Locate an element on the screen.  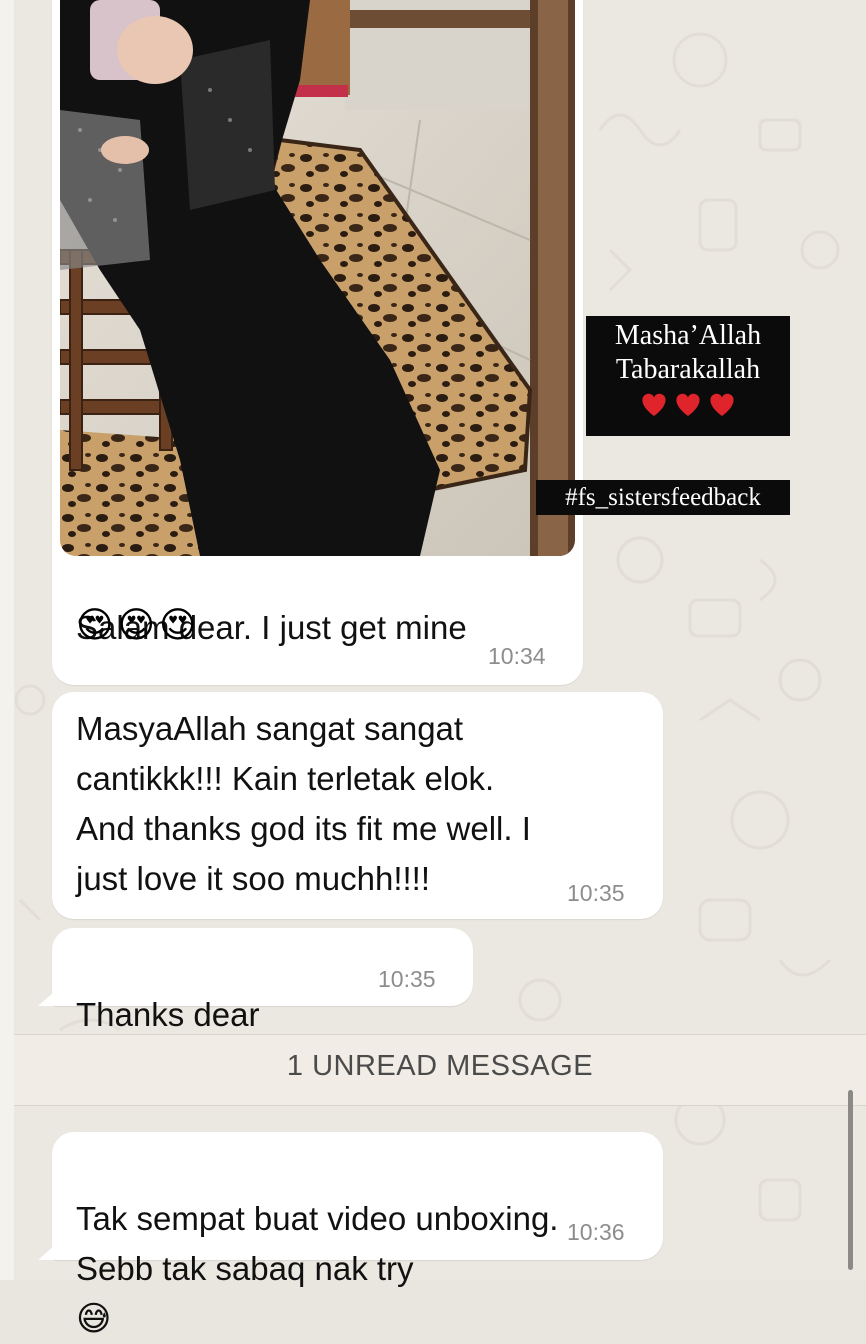
message-time: 10:34 is located at coordinates (517, 656).